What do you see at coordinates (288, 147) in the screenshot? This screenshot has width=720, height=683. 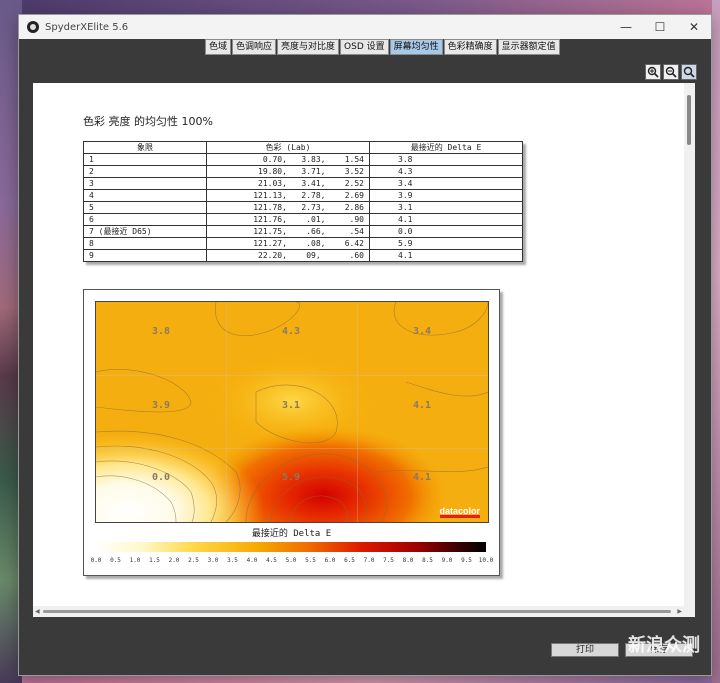 I see `header-lab: 色彩 (Lab)` at bounding box center [288, 147].